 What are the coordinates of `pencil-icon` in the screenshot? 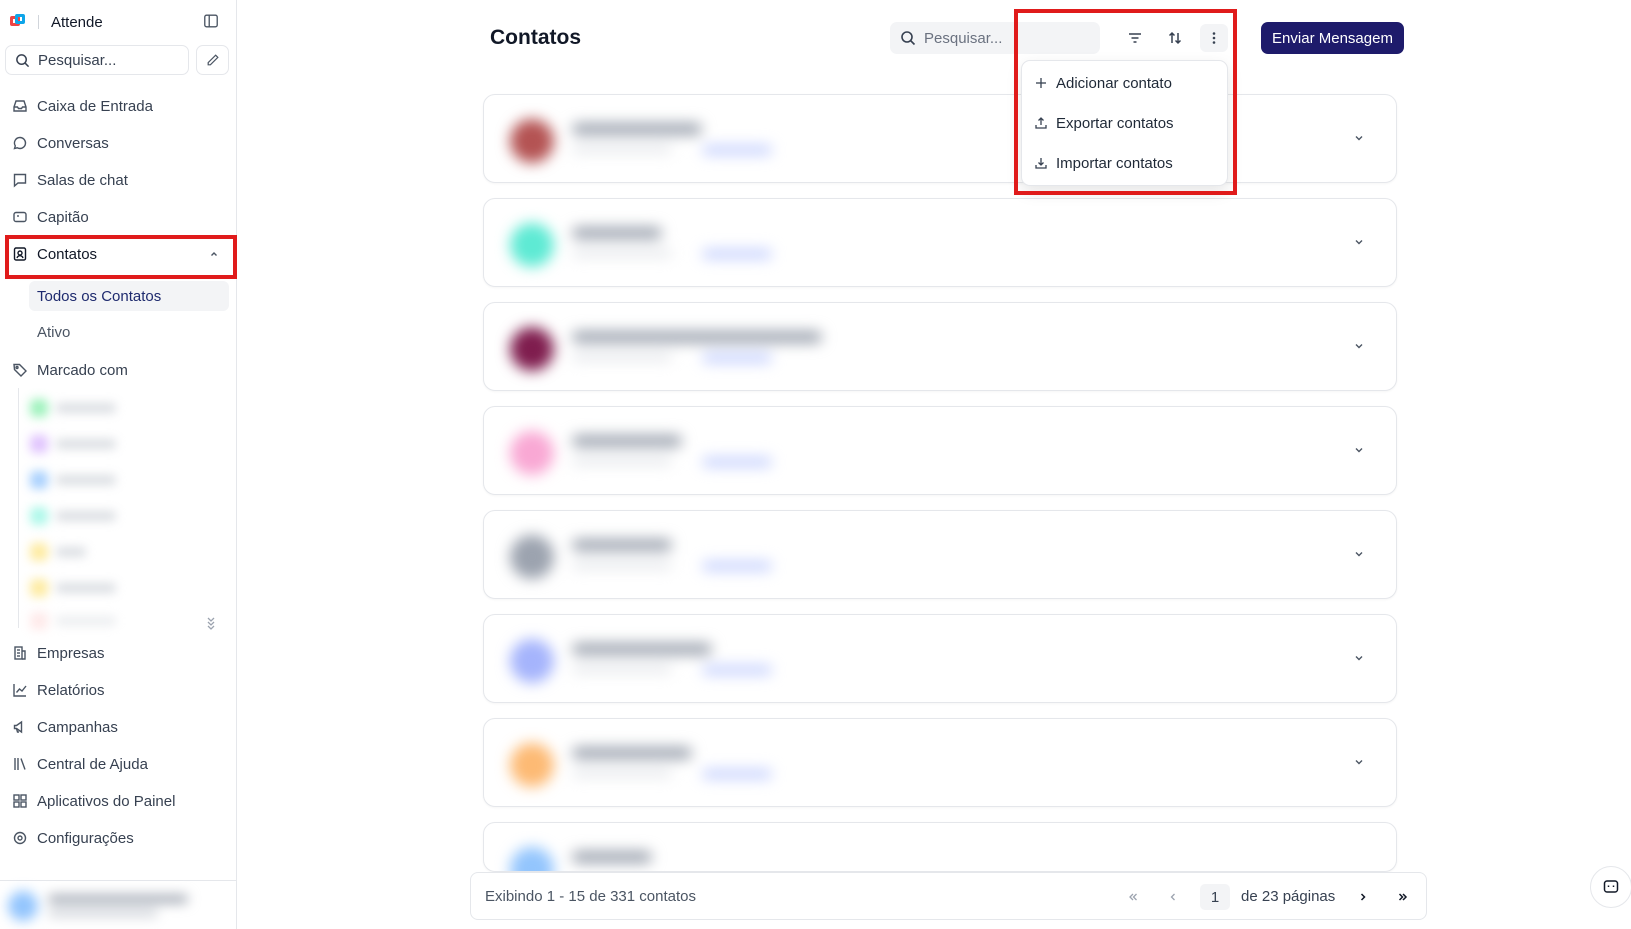 It's located at (213, 60).